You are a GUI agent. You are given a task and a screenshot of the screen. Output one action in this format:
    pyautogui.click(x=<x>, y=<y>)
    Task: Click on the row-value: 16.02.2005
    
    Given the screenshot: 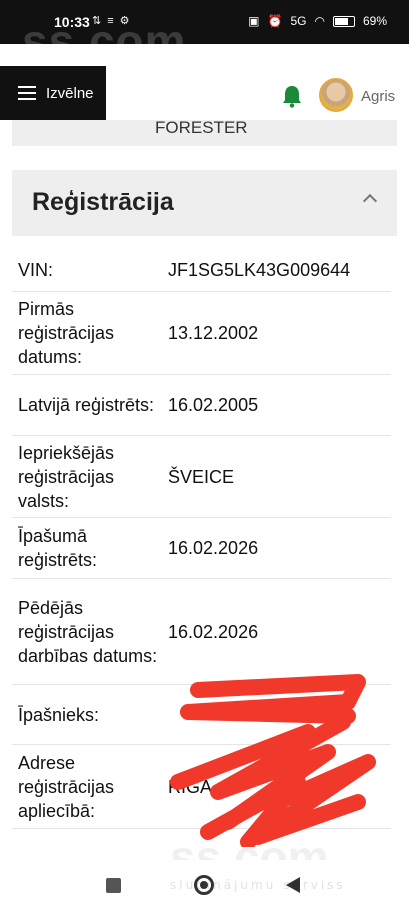 What is the action you would take?
    pyautogui.click(x=213, y=405)
    